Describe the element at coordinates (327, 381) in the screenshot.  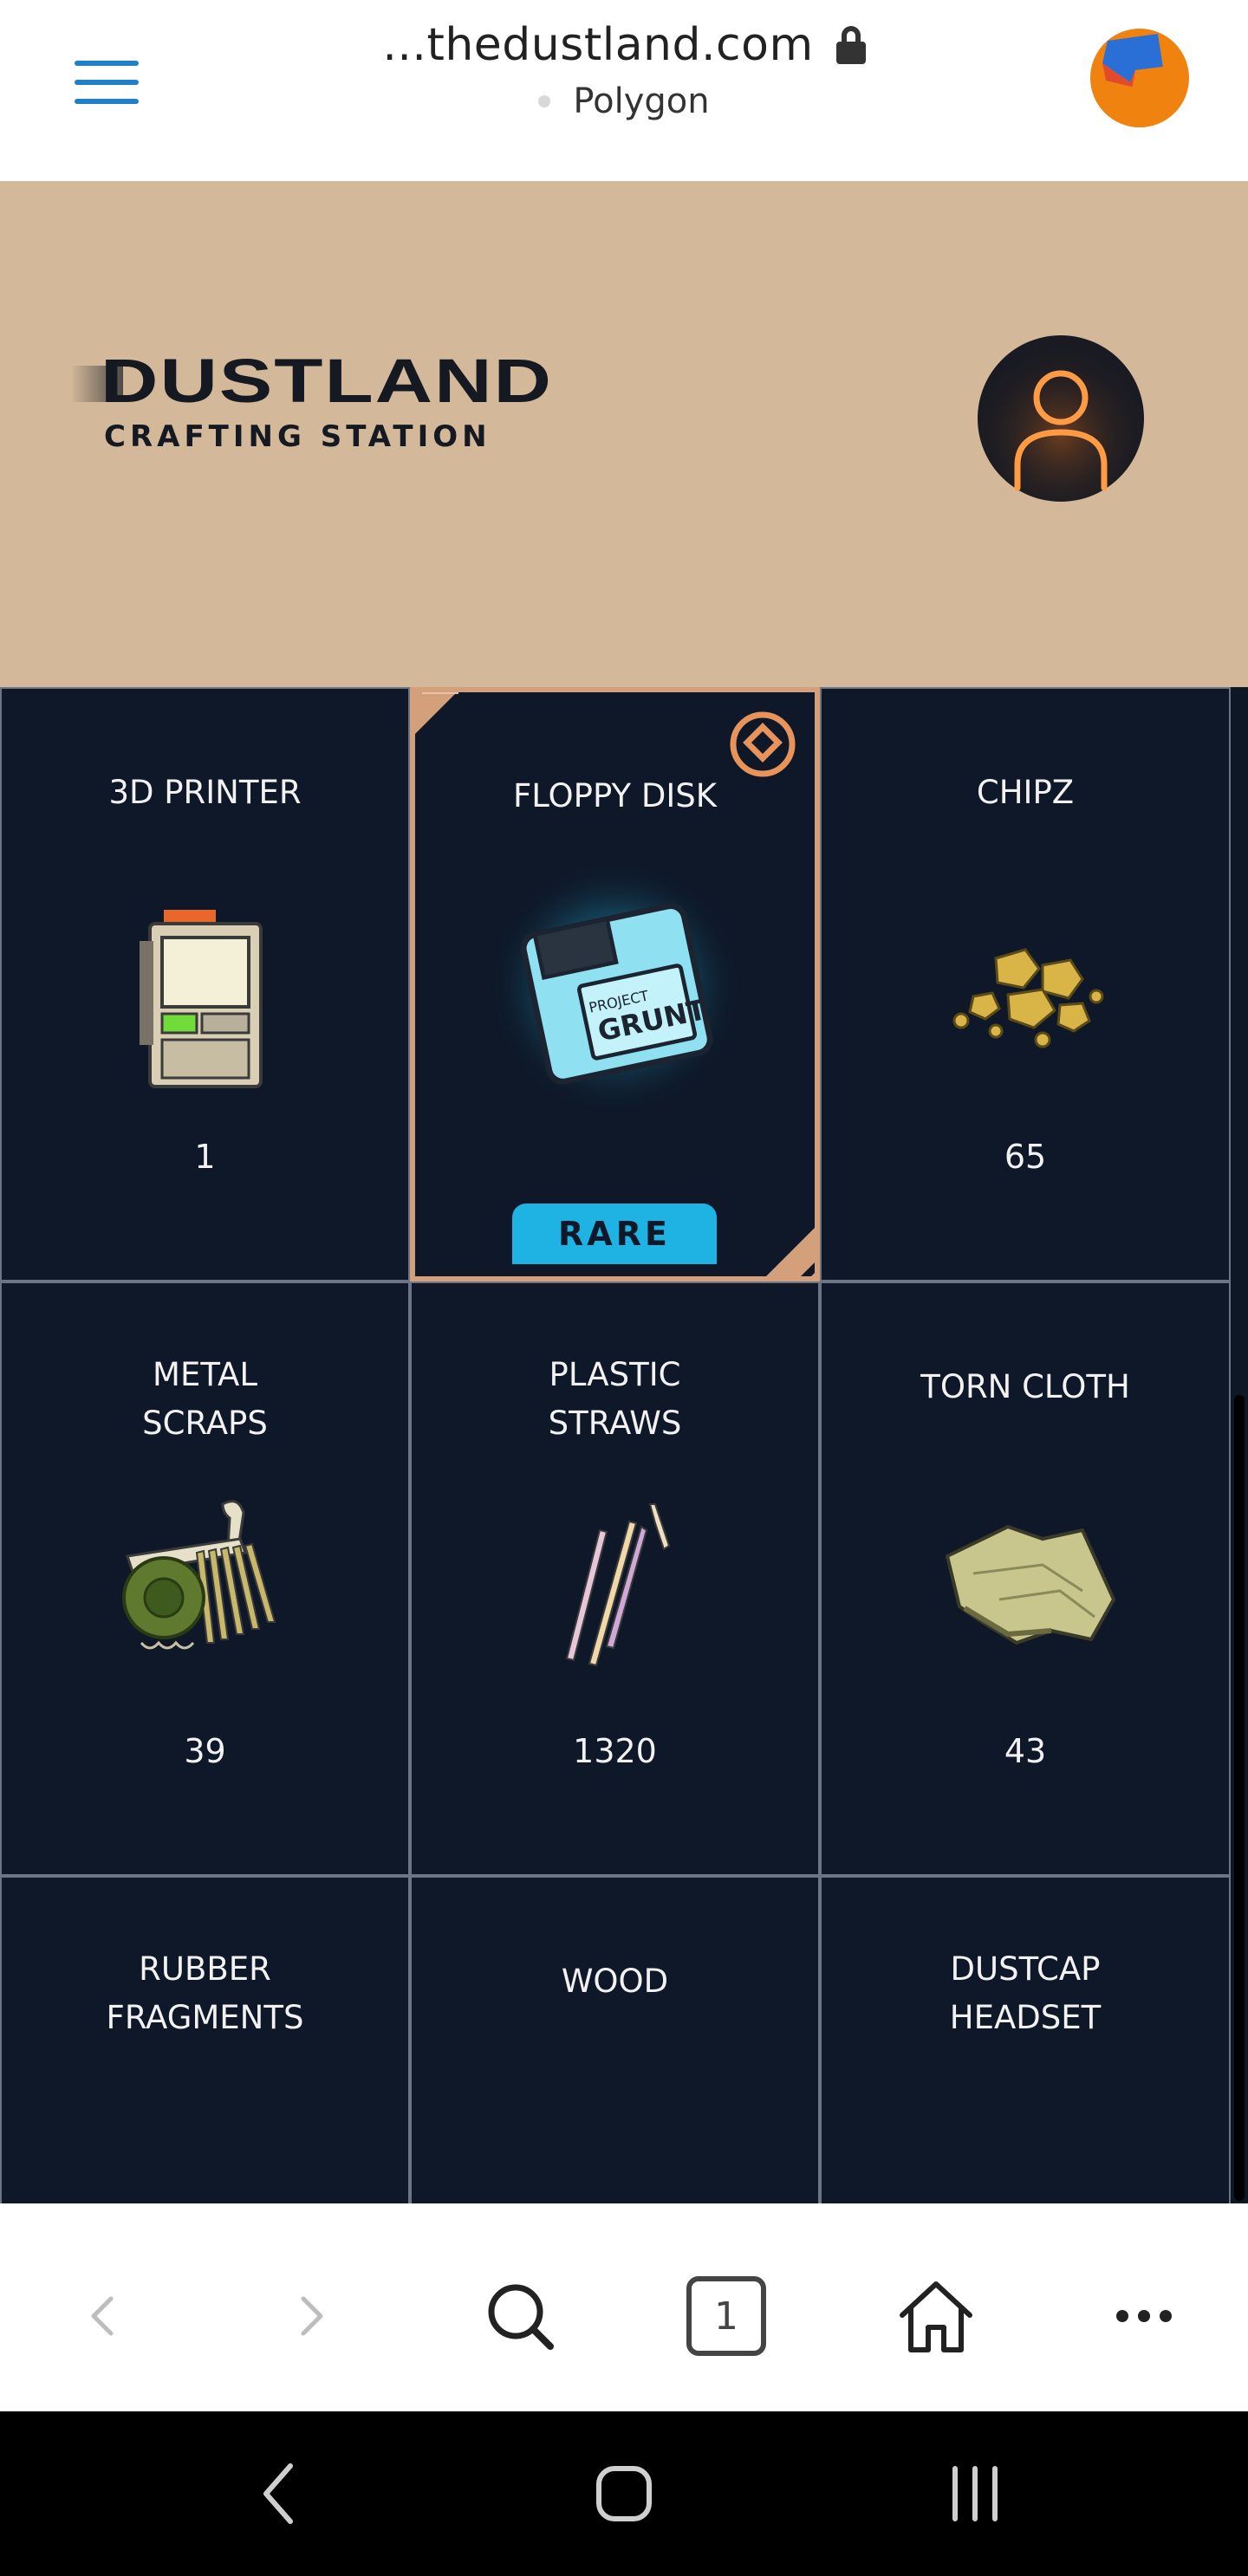
I see `logo-title: DUSTLAND` at that location.